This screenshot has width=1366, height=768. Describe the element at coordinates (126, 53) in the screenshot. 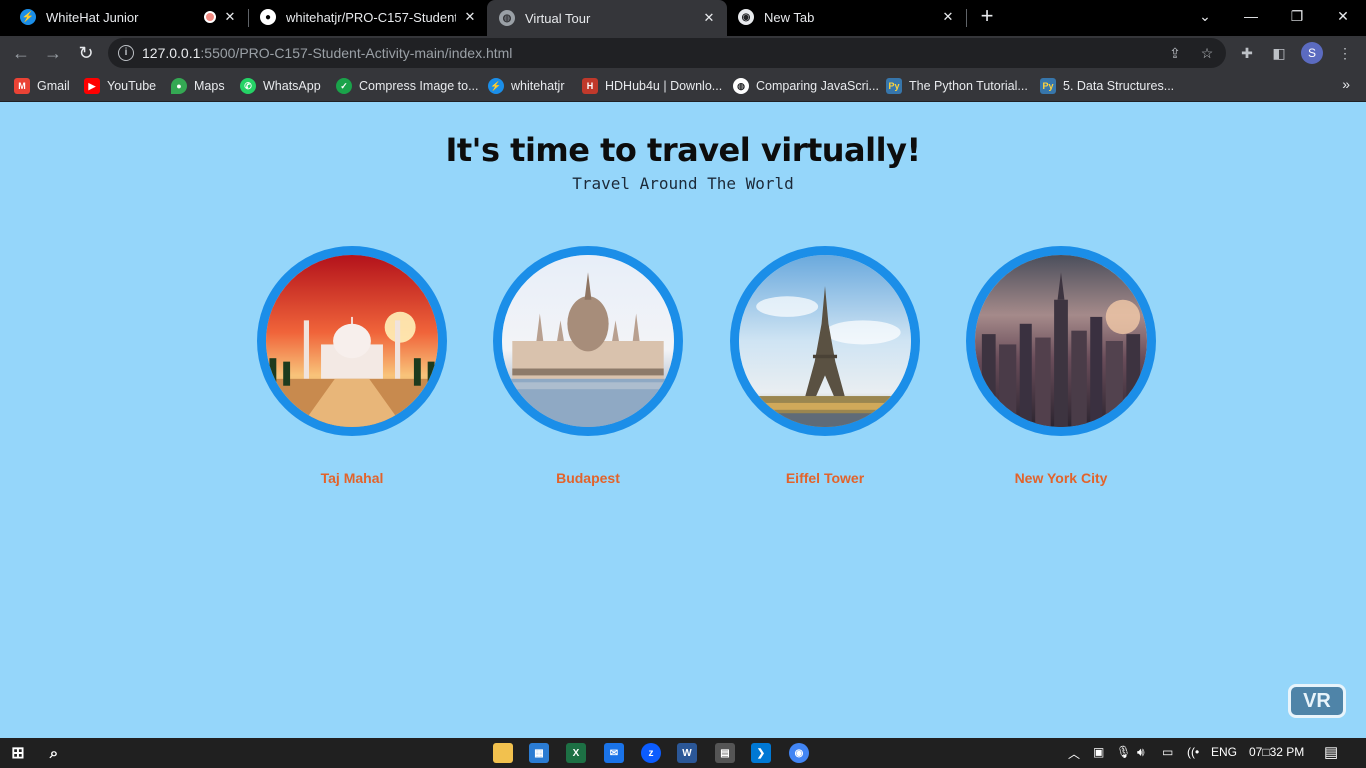

I see `site-info-icon: i` at that location.